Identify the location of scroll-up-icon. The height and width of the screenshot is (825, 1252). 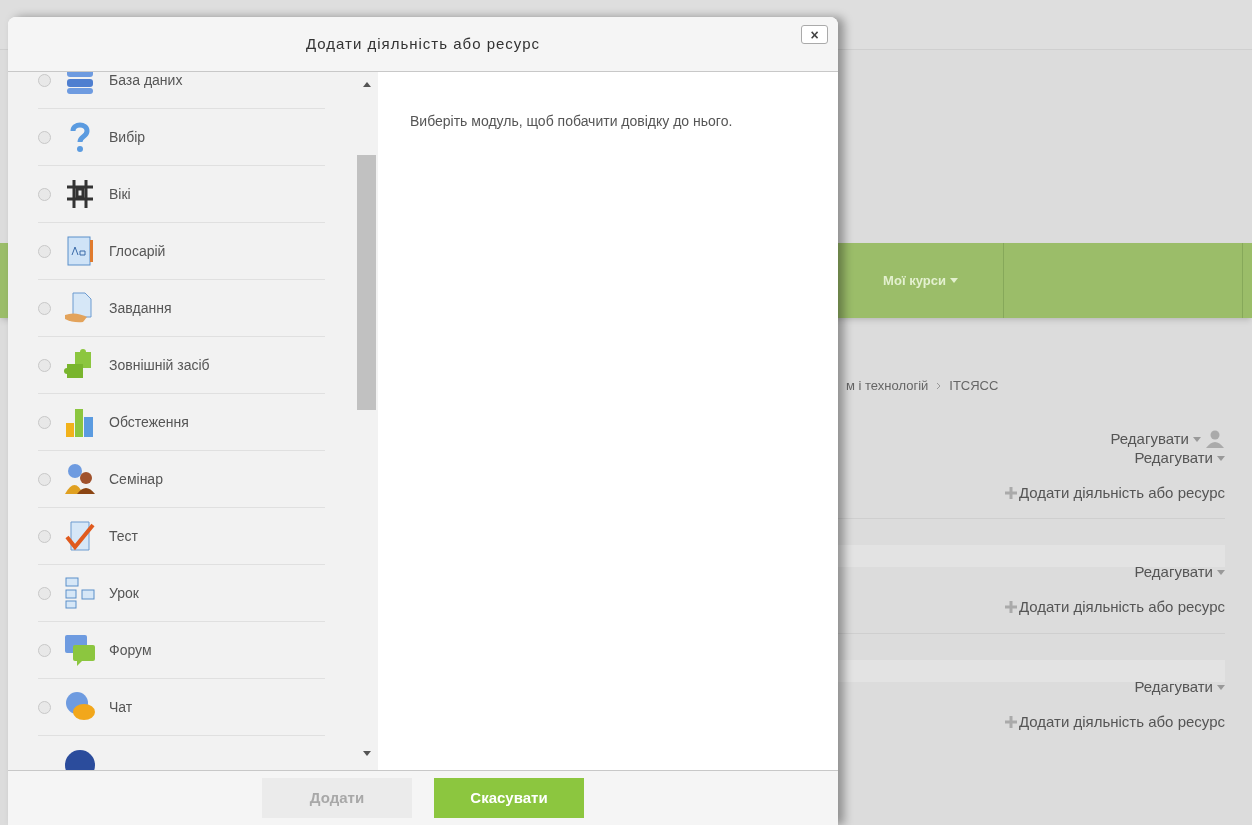
(366, 84).